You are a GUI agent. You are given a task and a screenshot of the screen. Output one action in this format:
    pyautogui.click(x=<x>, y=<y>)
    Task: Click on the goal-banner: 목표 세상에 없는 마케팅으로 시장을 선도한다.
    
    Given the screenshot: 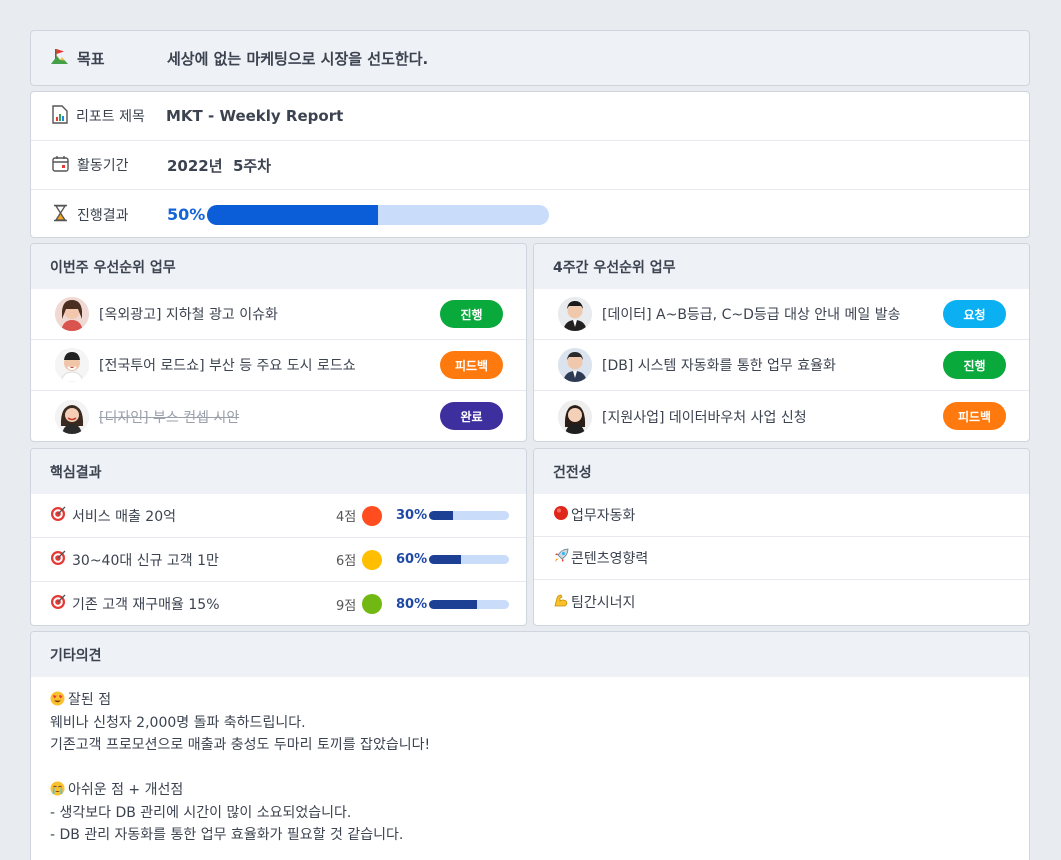 What is the action you would take?
    pyautogui.click(x=530, y=58)
    